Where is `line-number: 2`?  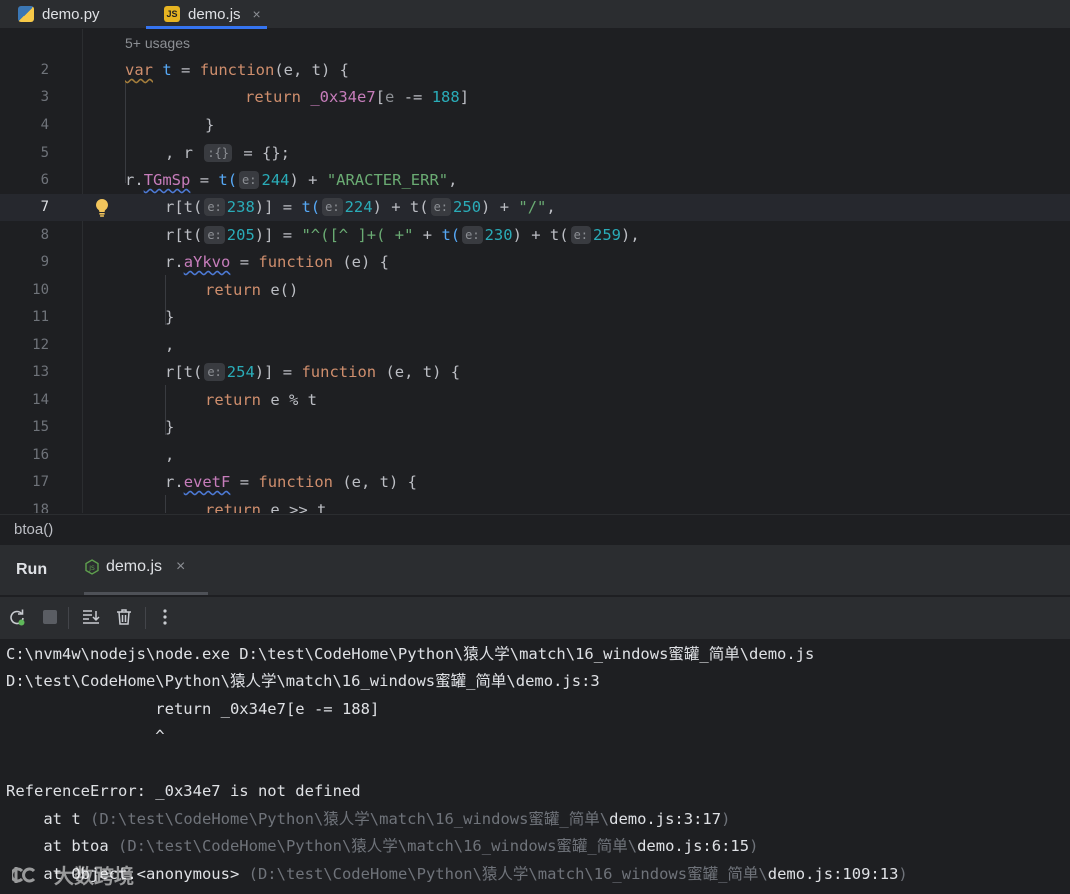
line-number: 2 is located at coordinates (44, 70).